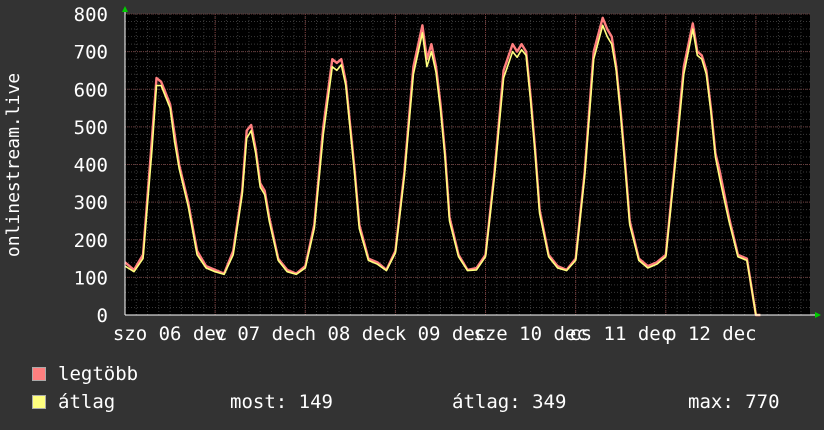  What do you see at coordinates (91, 203) in the screenshot?
I see `y-tick-label: 300` at bounding box center [91, 203].